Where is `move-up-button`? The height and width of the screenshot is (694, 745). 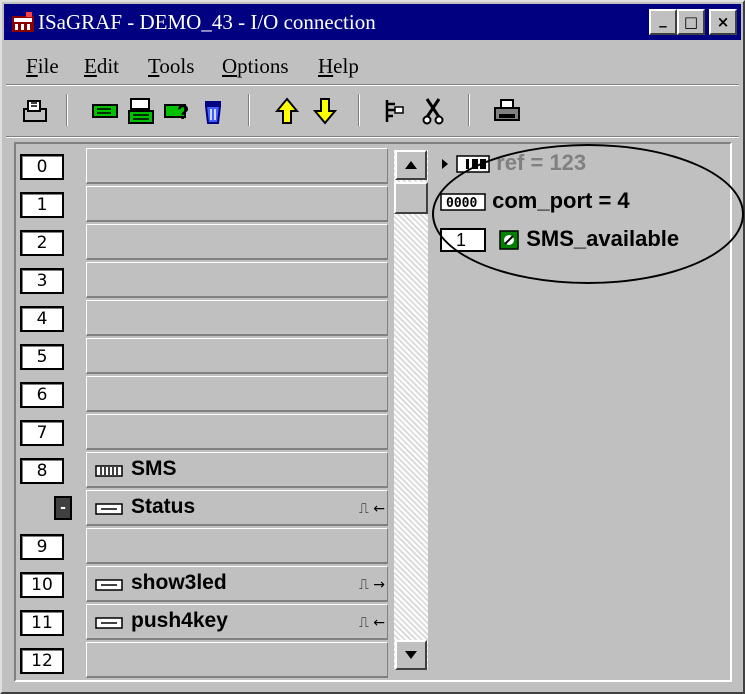 move-up-button is located at coordinates (287, 111).